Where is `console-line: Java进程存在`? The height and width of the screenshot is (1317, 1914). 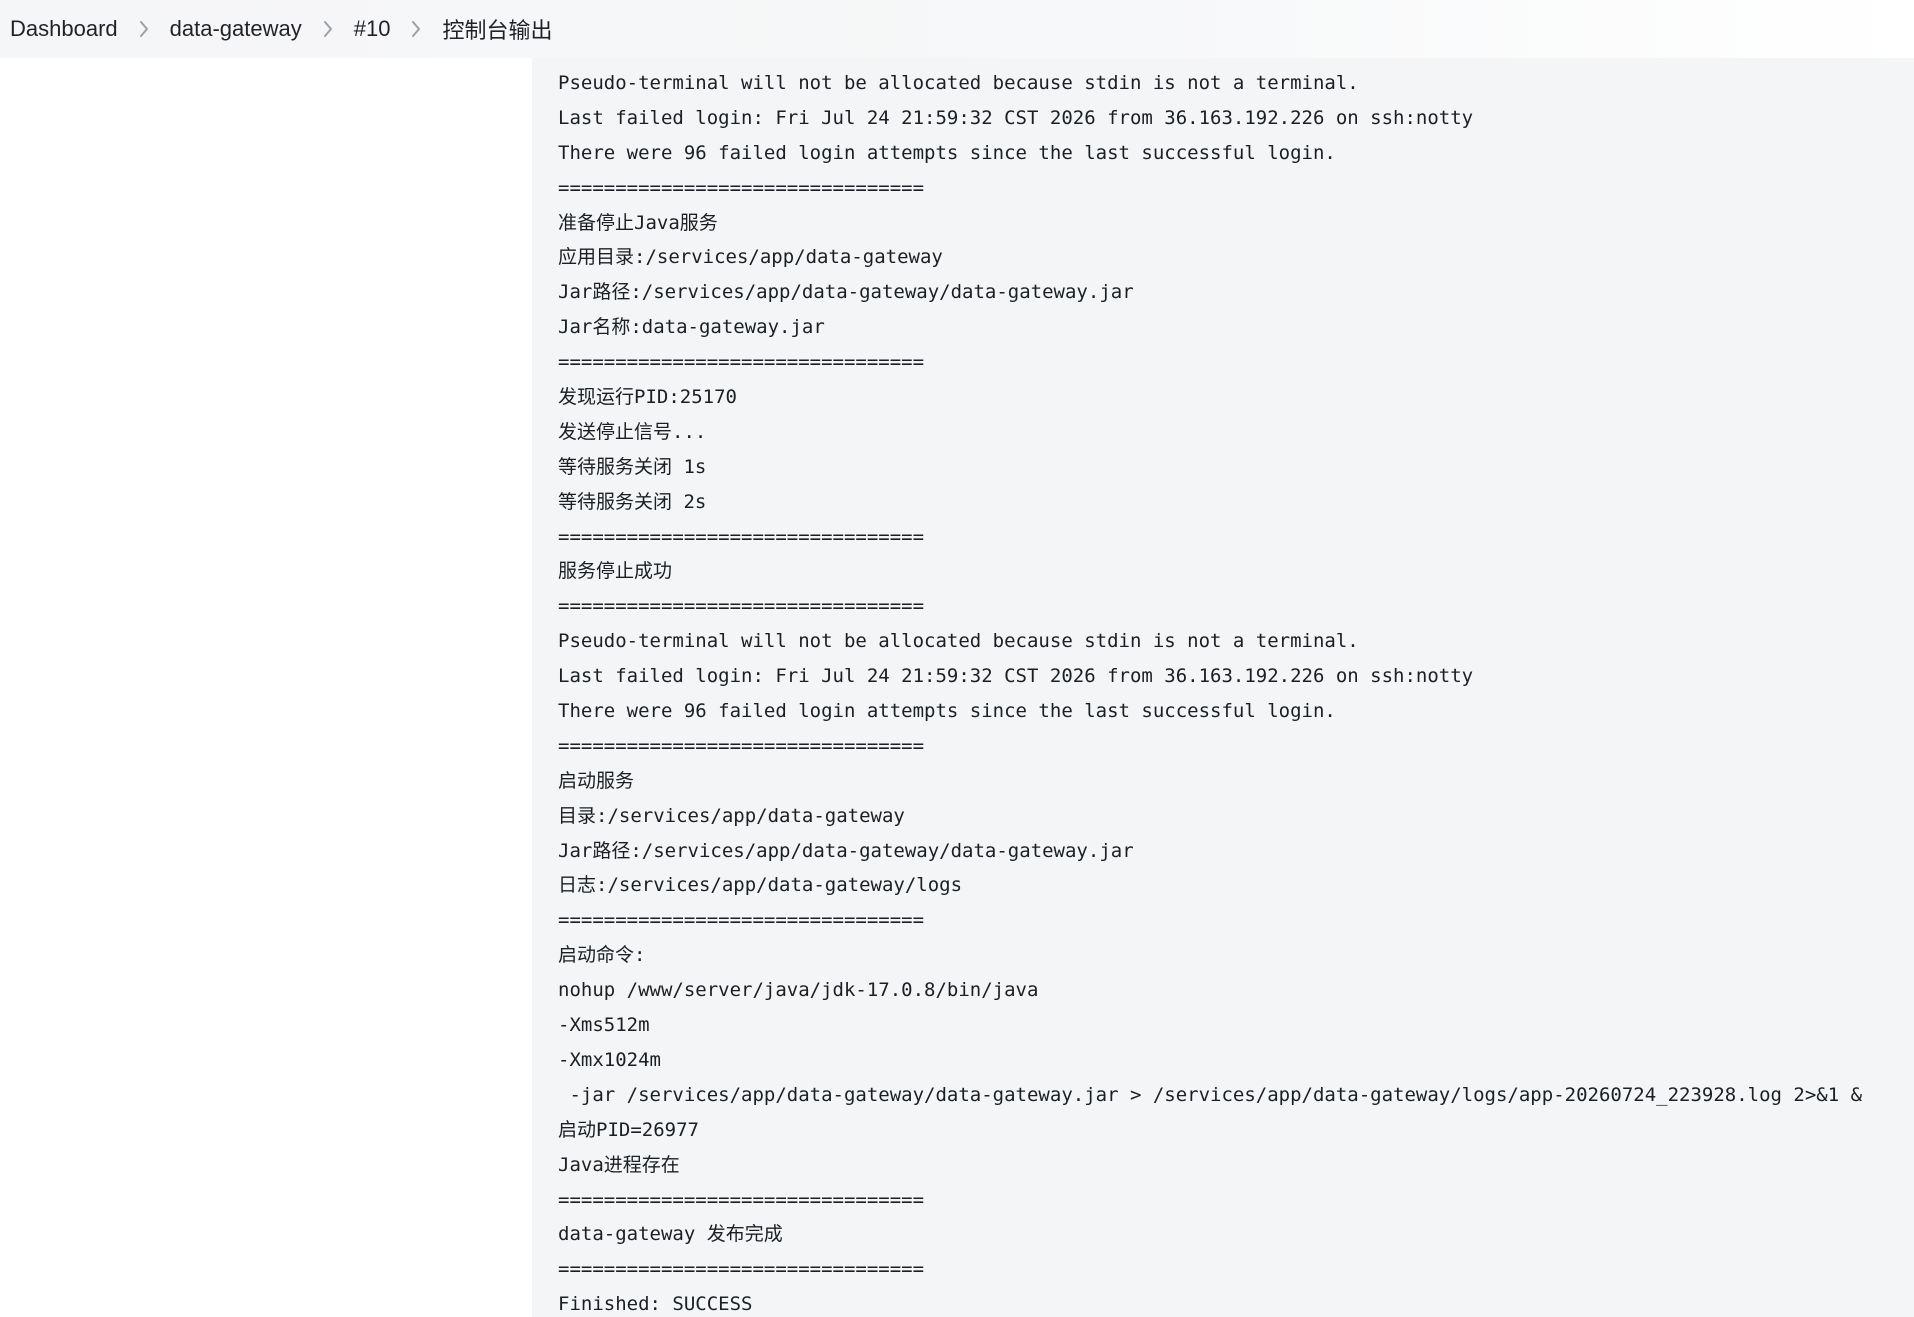
console-line: Java进程存在 is located at coordinates (619, 1164).